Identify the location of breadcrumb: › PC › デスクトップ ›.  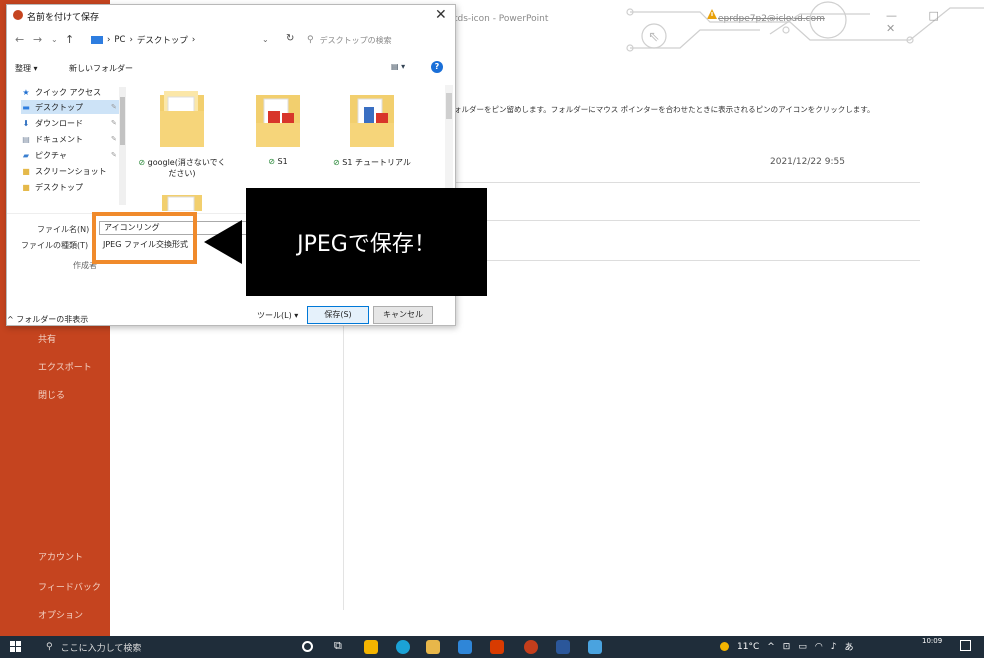
(191, 40).